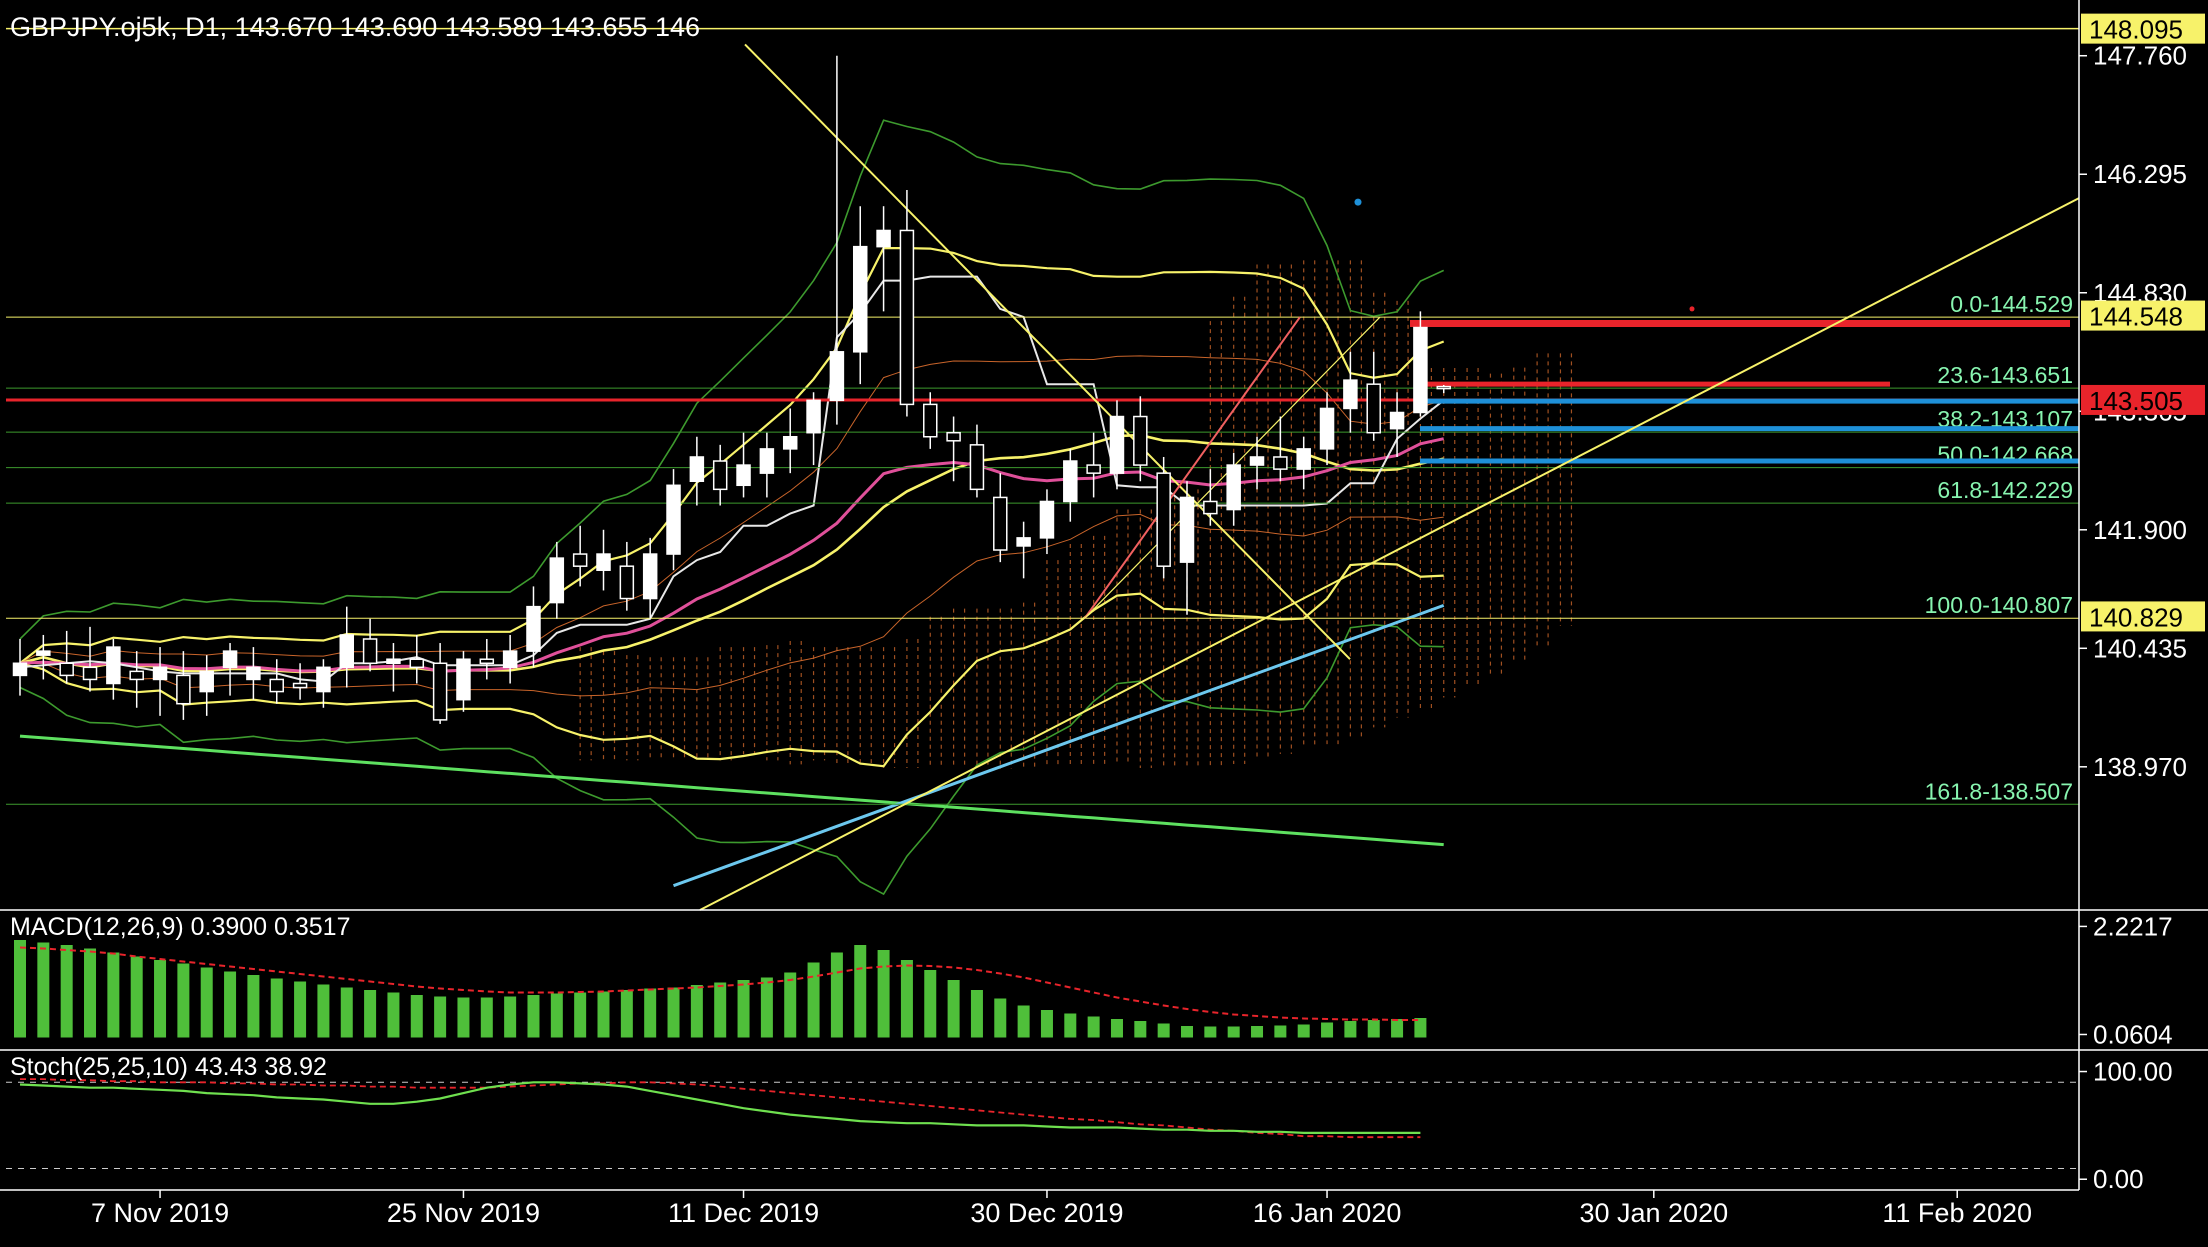 The width and height of the screenshot is (2208, 1247). I want to click on stoch-signal-line, so click(720, 1108).